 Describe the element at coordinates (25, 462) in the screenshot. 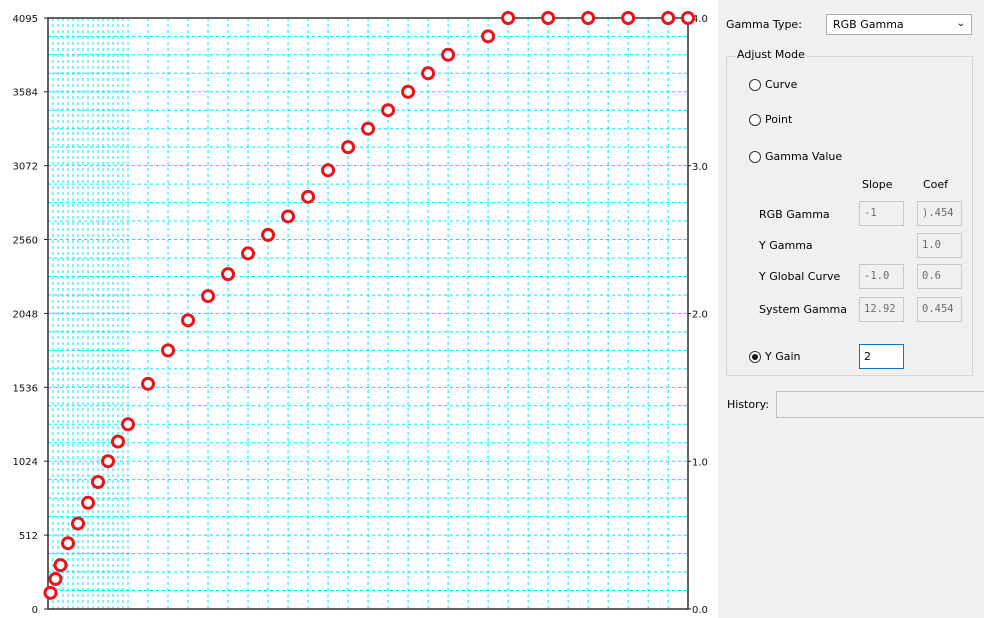

I see `left-axis-tick-label: 1024` at that location.